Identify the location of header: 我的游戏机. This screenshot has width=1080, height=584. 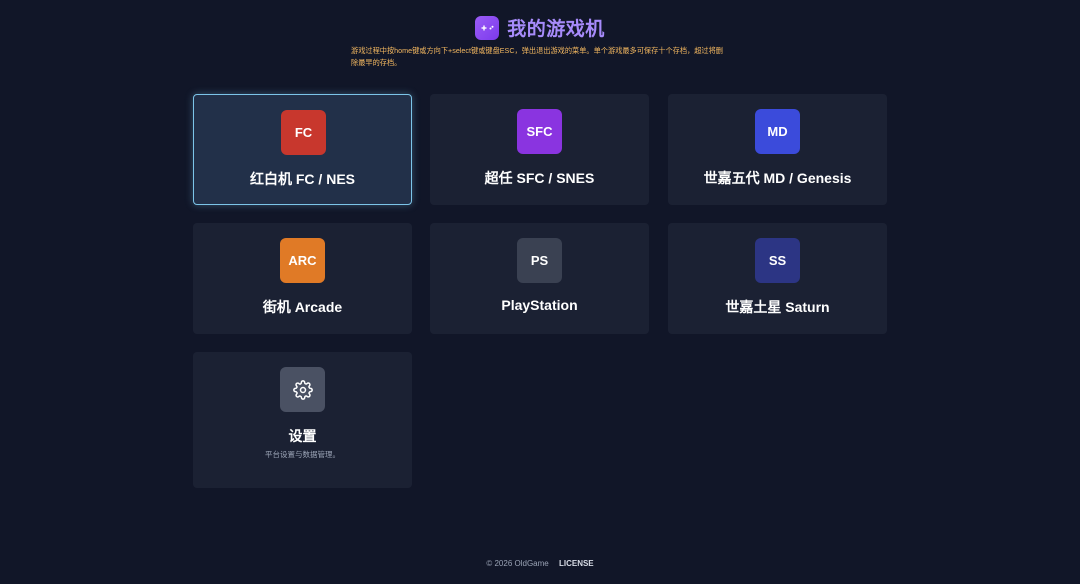
(540, 27).